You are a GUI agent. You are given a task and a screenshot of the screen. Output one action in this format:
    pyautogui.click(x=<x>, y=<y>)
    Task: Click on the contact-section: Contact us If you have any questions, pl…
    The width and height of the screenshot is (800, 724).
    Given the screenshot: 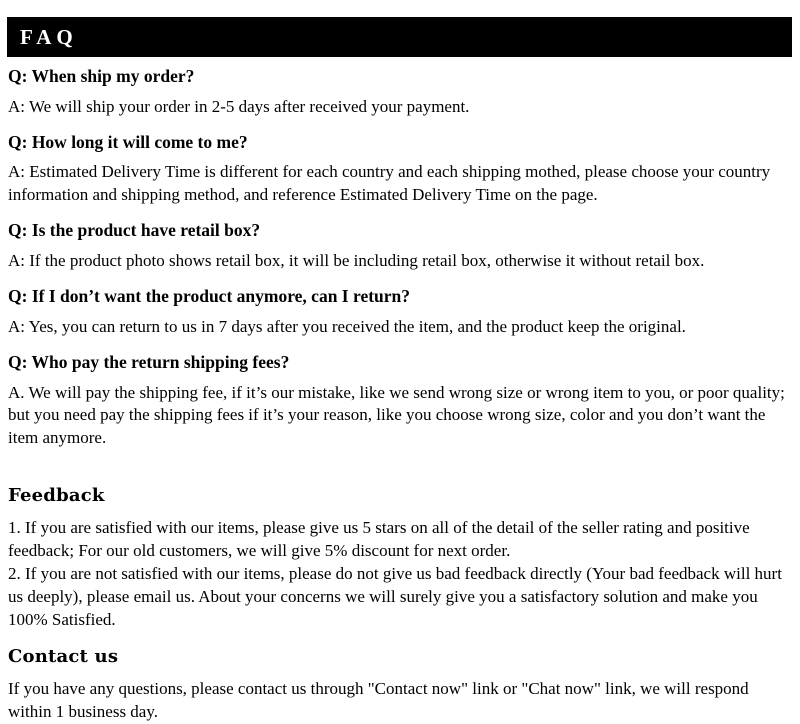 What is the action you would take?
    pyautogui.click(x=400, y=684)
    